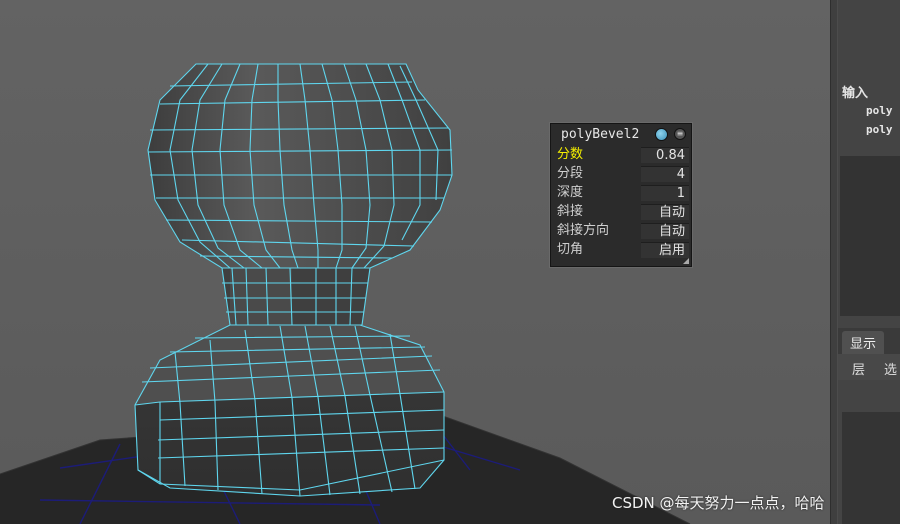 Image resolution: width=900 pixels, height=524 pixels. I want to click on hud-row-depth: 深度 1, so click(622, 193).